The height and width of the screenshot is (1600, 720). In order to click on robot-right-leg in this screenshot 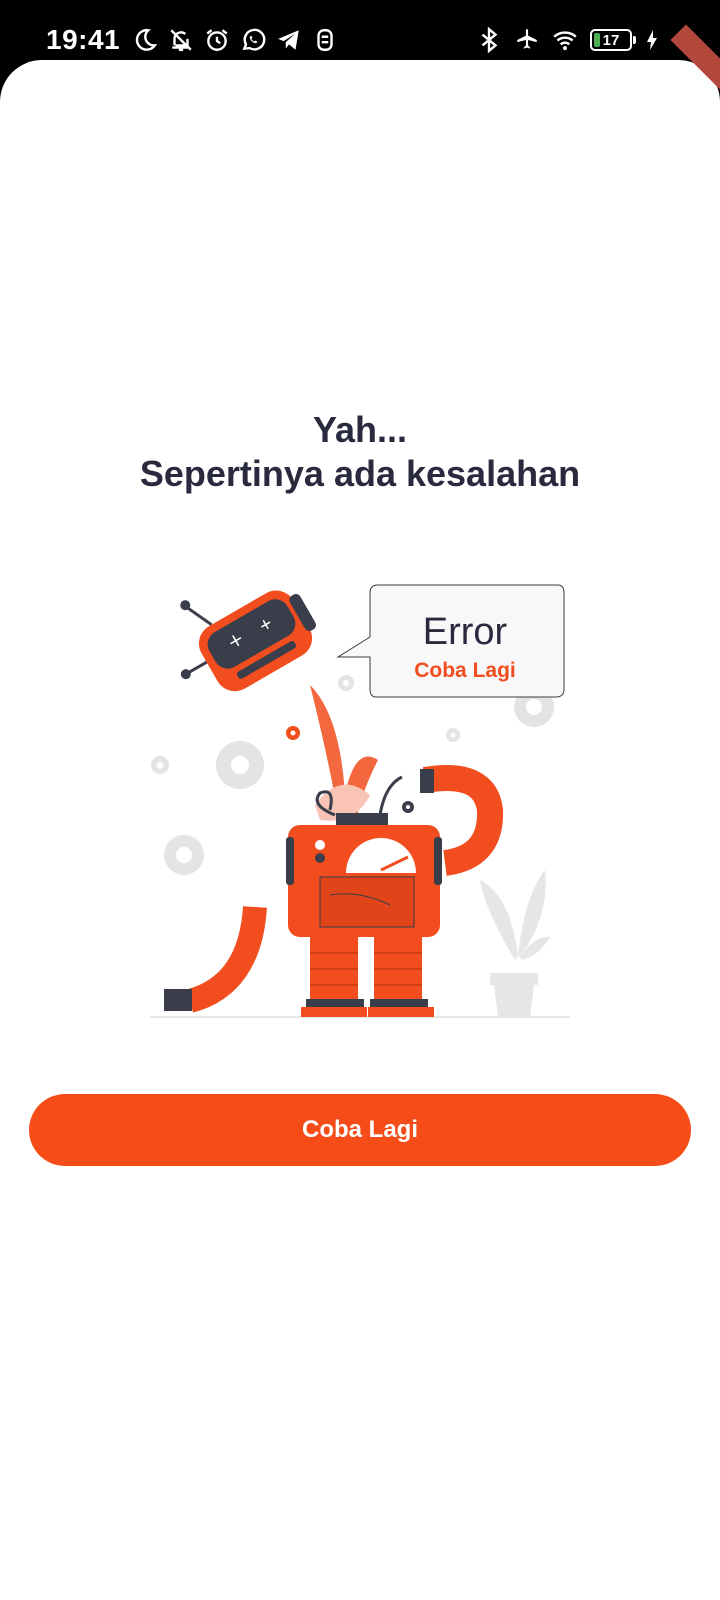, I will do `click(398, 972)`.